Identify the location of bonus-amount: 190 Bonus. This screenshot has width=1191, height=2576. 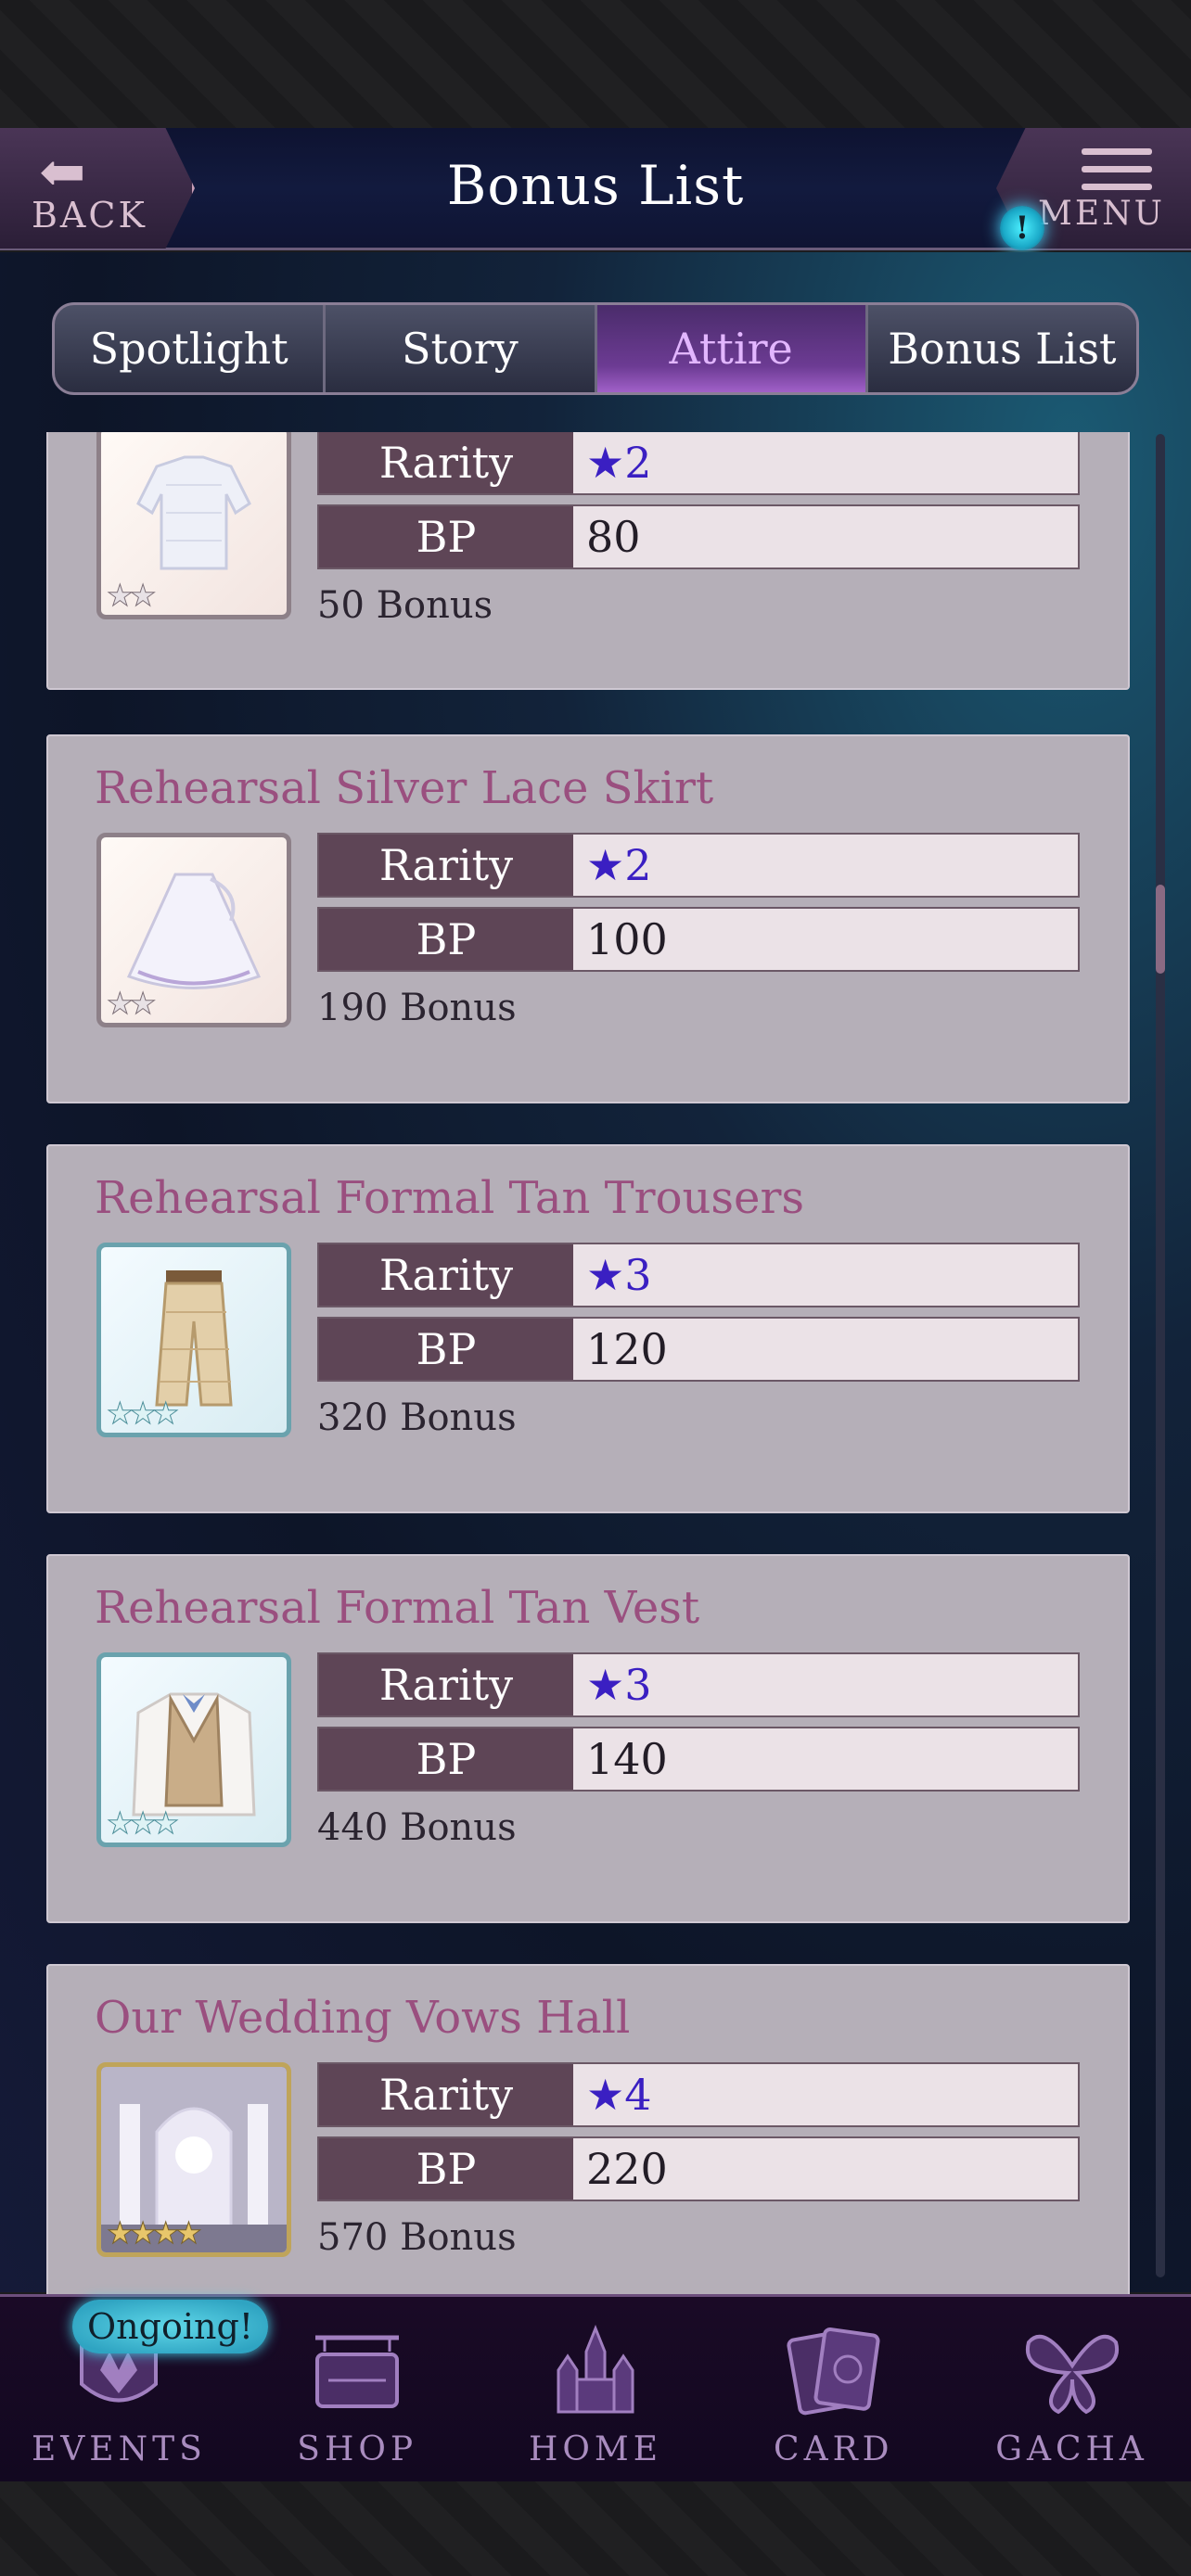
(417, 1008).